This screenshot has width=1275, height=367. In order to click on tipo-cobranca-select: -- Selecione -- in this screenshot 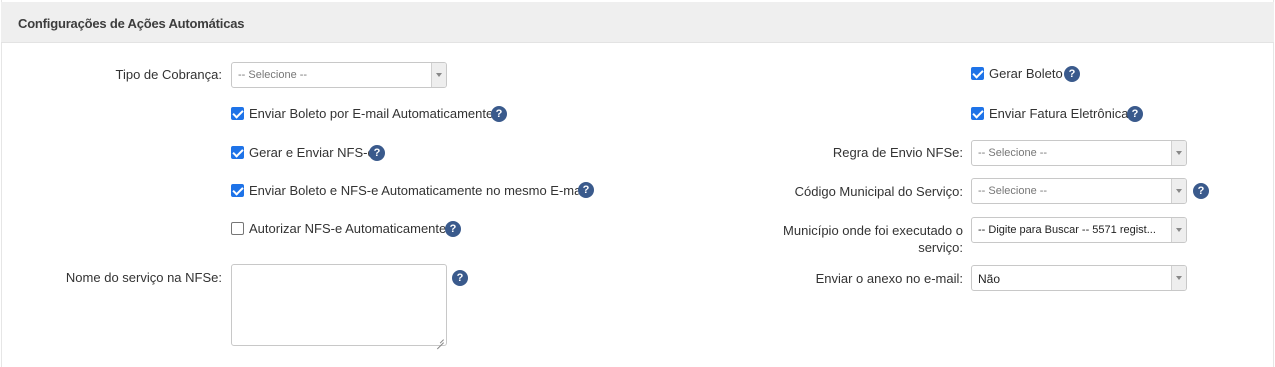, I will do `click(339, 75)`.